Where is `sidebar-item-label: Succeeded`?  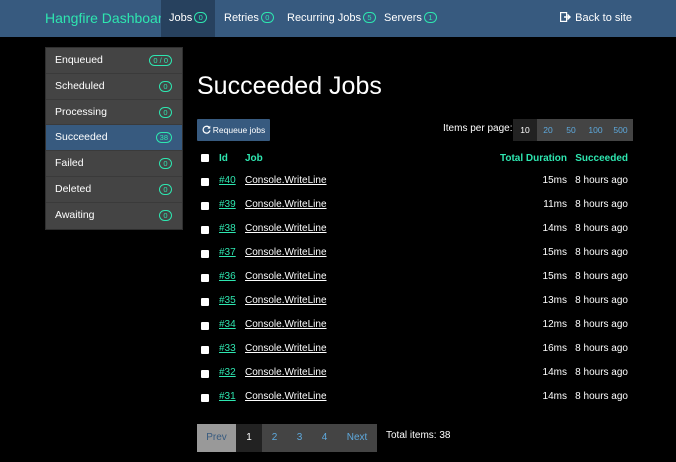
sidebar-item-label: Succeeded is located at coordinates (81, 137).